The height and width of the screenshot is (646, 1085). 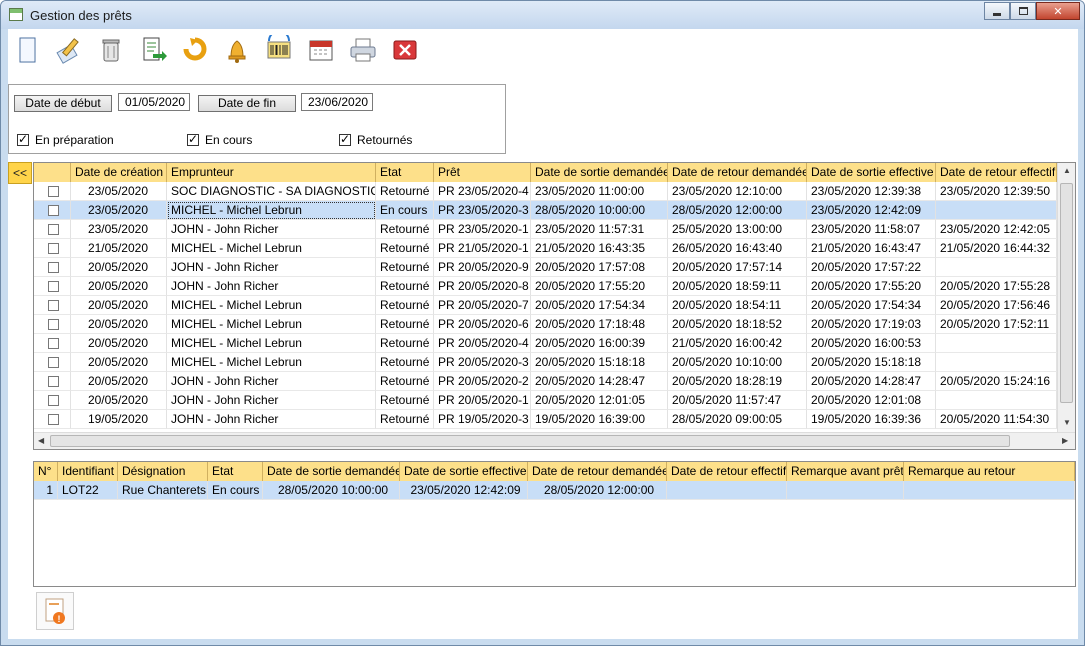 What do you see at coordinates (41, 440) in the screenshot?
I see `scroll-left-icon: ◀` at bounding box center [41, 440].